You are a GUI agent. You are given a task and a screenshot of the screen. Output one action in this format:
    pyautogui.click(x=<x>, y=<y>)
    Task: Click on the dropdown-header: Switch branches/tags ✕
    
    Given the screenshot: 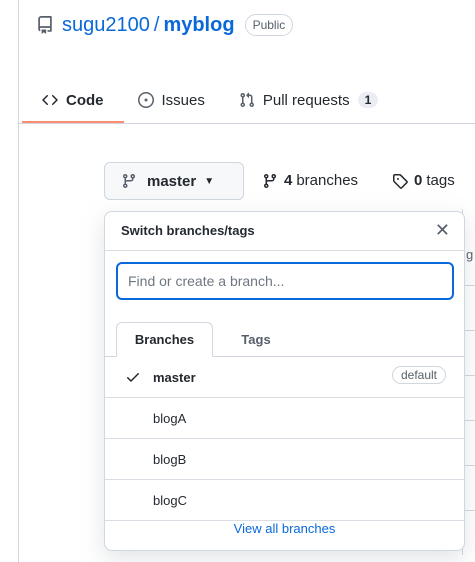 What is the action you would take?
    pyautogui.click(x=284, y=231)
    